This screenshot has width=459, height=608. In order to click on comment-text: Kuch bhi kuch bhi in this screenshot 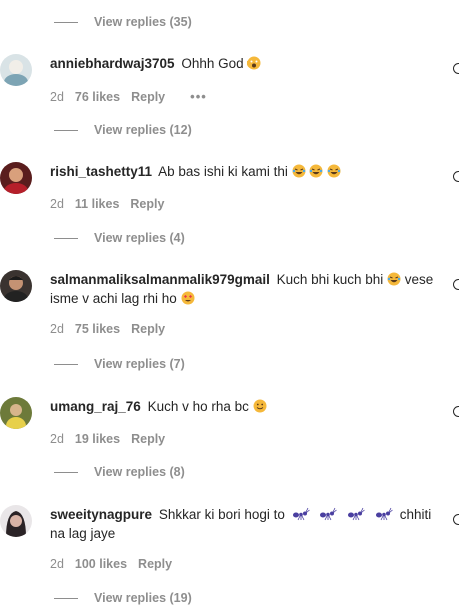, I will do `click(330, 279)`.